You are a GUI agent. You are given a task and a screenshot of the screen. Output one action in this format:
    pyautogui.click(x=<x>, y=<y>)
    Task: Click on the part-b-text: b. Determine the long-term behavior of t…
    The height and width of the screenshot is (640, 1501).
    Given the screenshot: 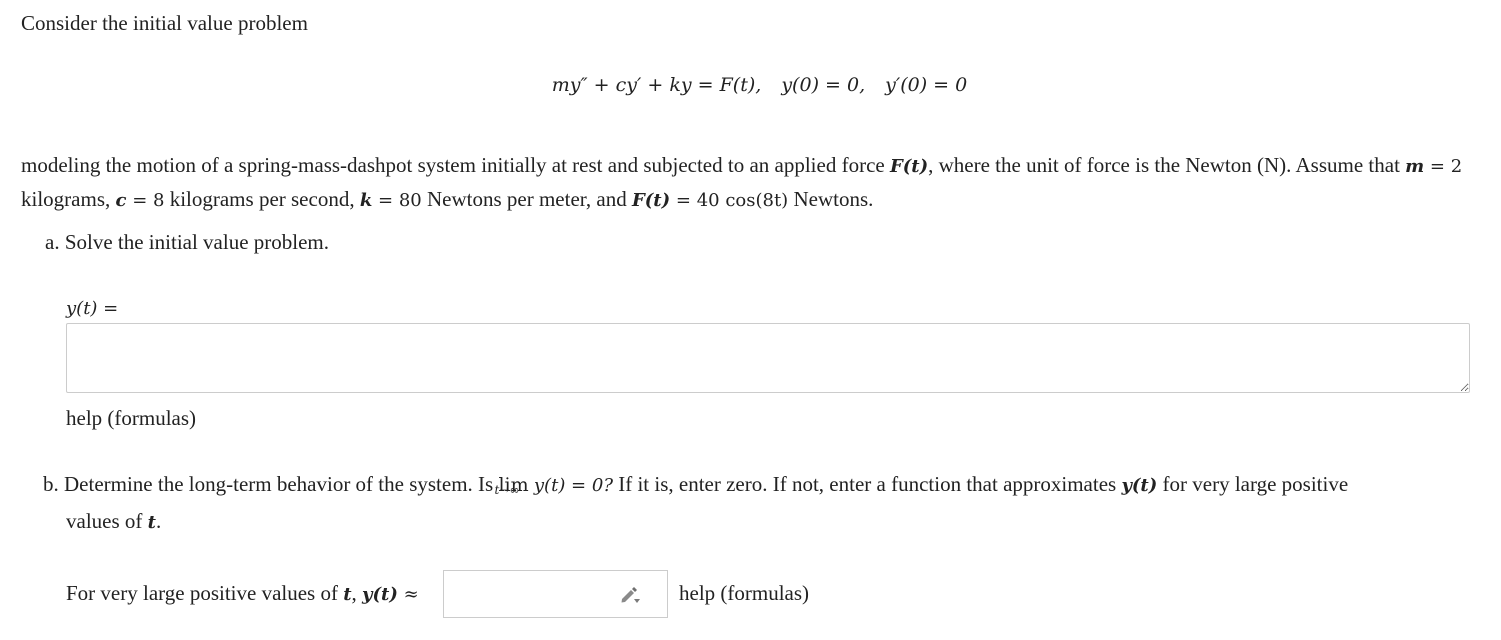 What is the action you would take?
    pyautogui.click(x=271, y=484)
    